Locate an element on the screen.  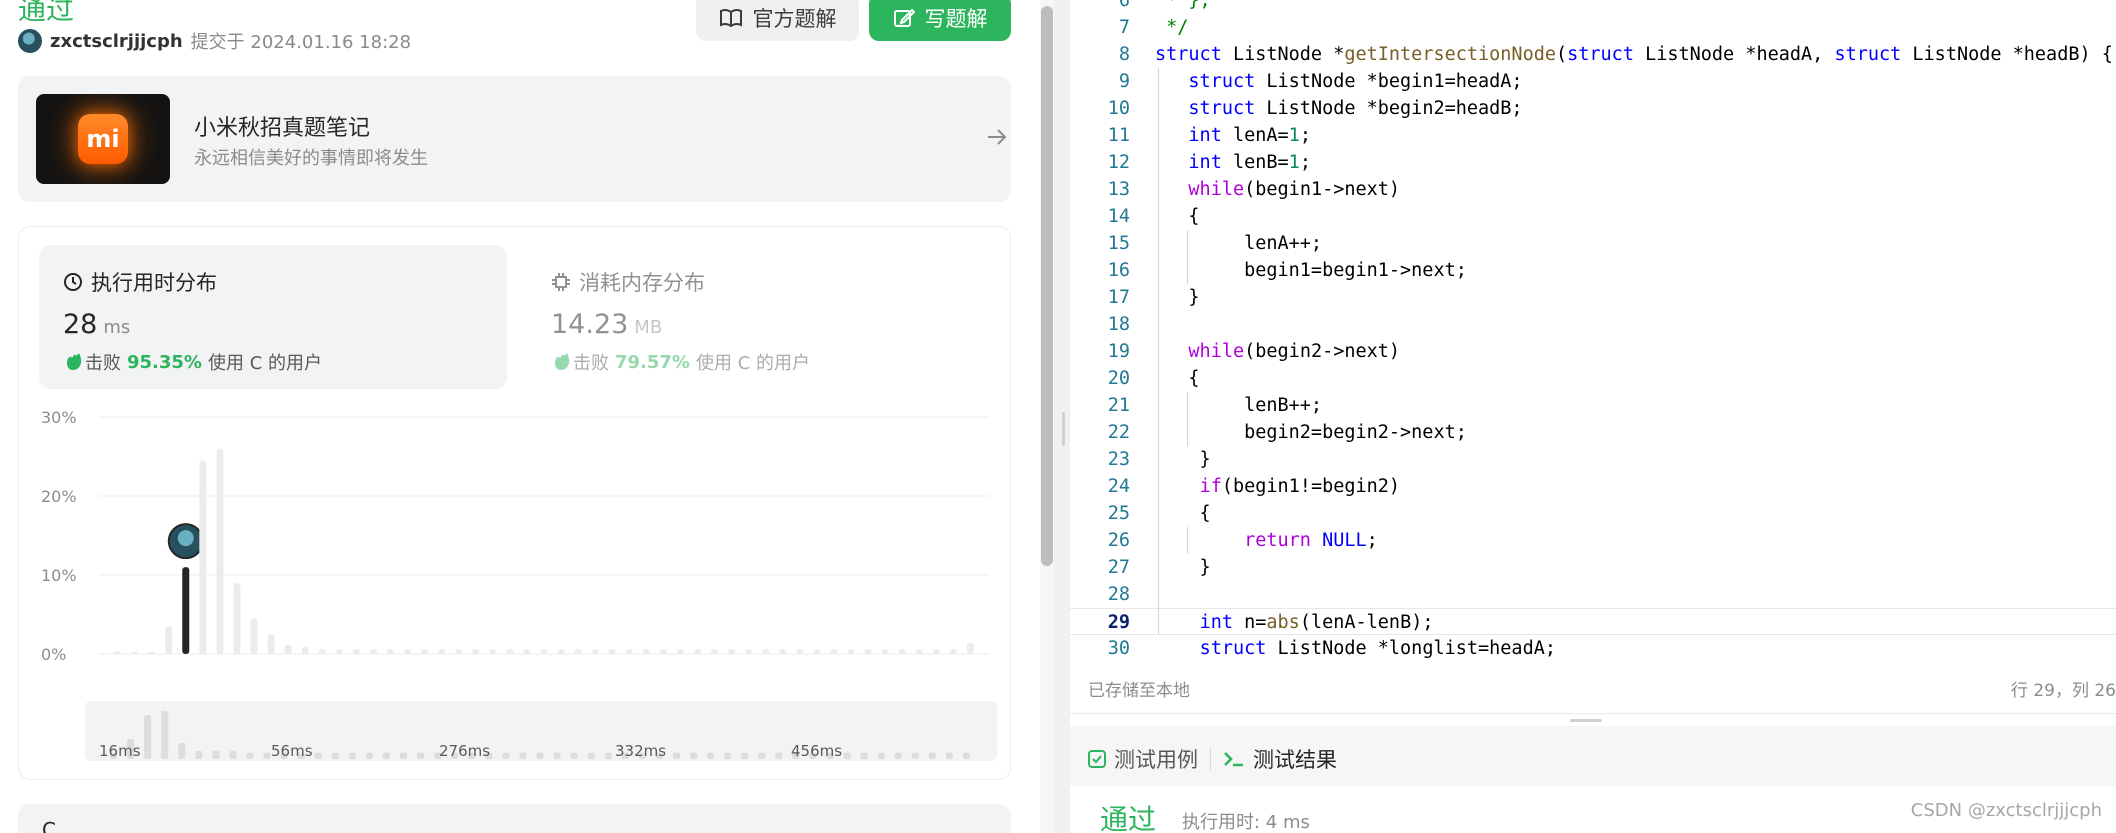
code-line: 6 * }; is located at coordinates (1593, 7).